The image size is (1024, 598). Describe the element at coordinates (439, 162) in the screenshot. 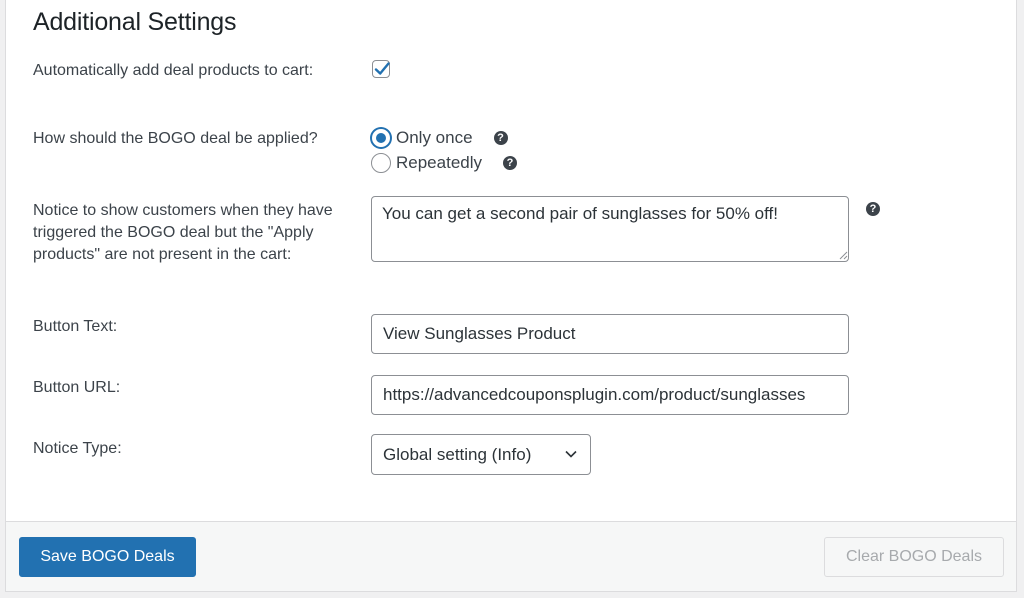

I see `radio-repeatedly-label: Repeatedly` at that location.